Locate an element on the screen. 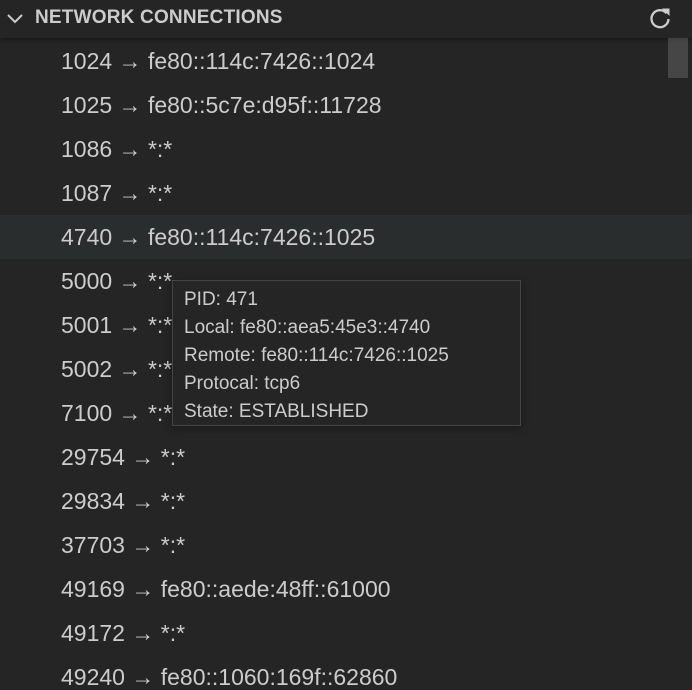 The height and width of the screenshot is (690, 692). tooltip-remote: Remote: fe80::114c:7426::1025 is located at coordinates (316, 355).